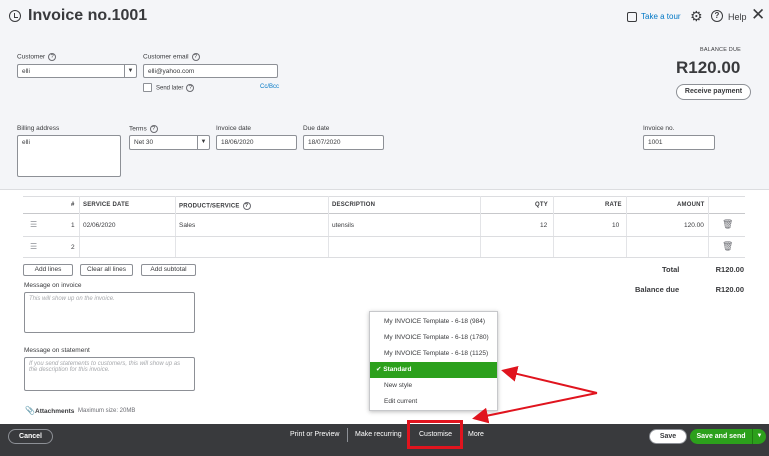 This screenshot has height=456, width=769. I want to click on annotation-arrow-to-standard, so click(549, 380).